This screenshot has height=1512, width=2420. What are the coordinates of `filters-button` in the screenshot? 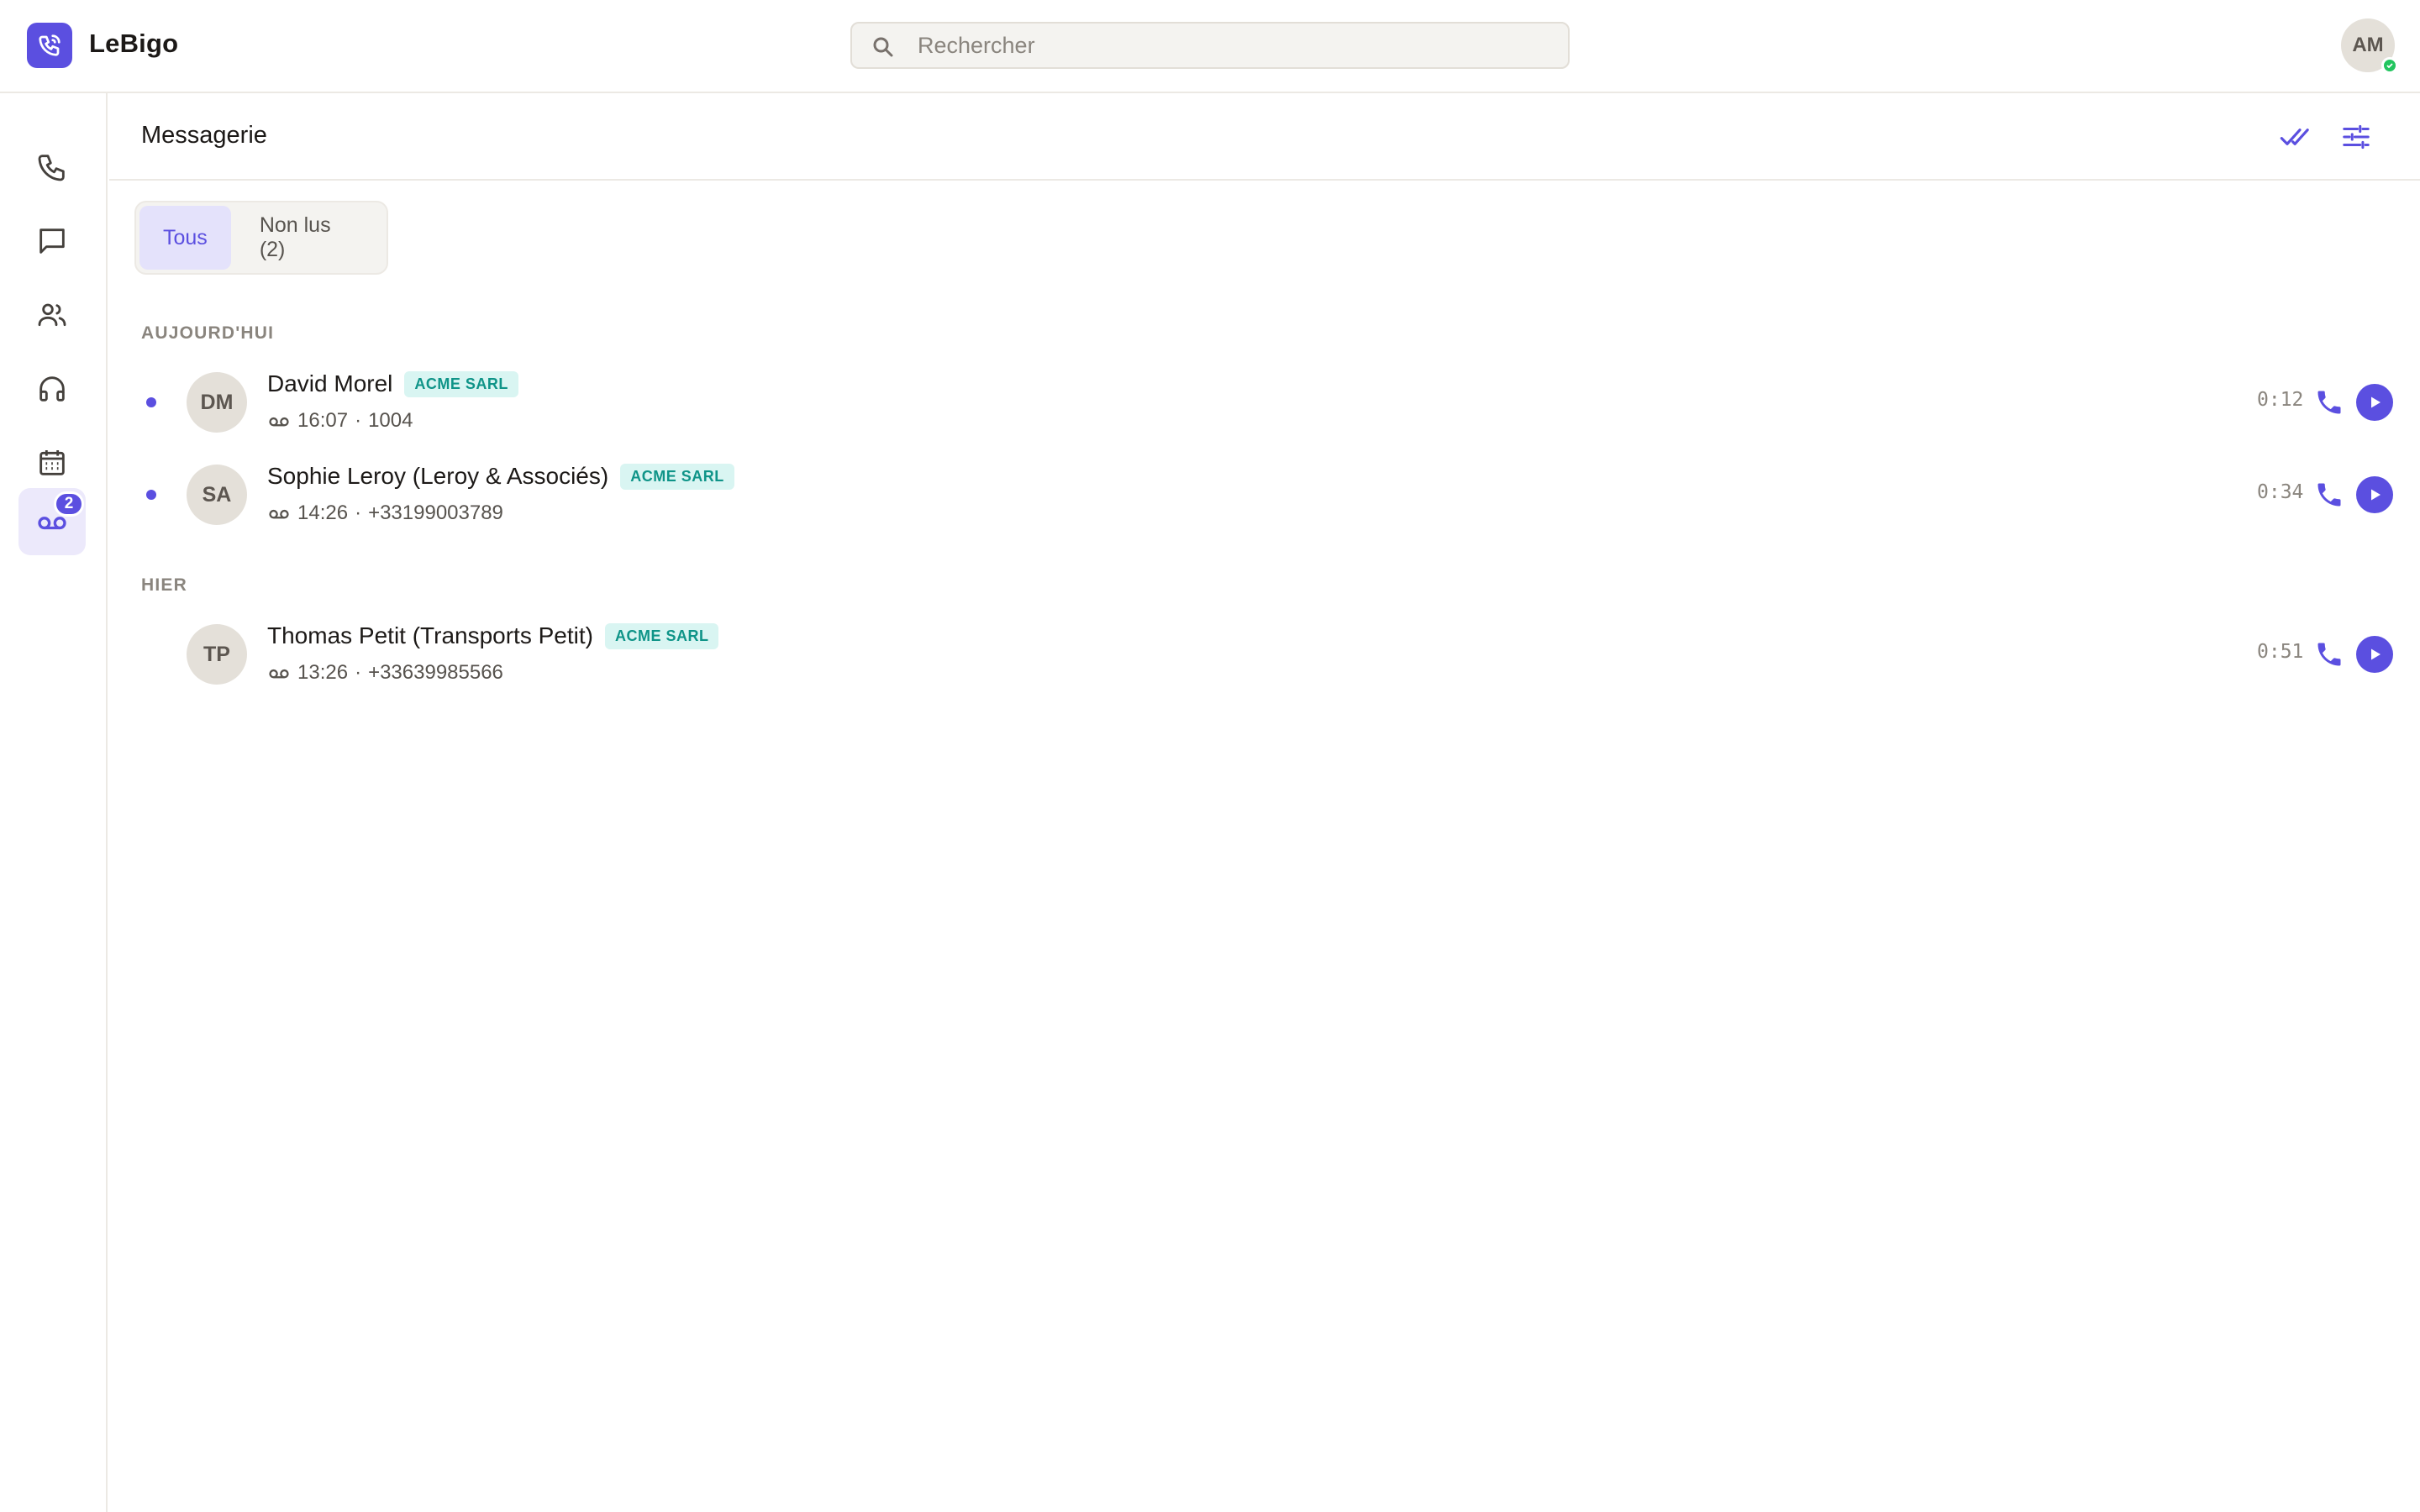 It's located at (2356, 136).